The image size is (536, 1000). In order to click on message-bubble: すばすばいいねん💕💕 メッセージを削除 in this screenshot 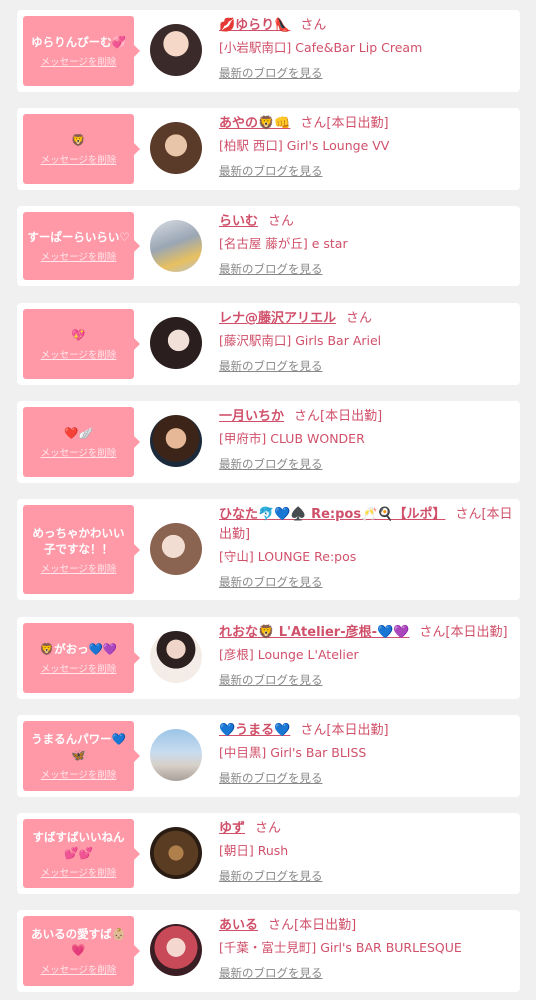, I will do `click(81, 853)`.